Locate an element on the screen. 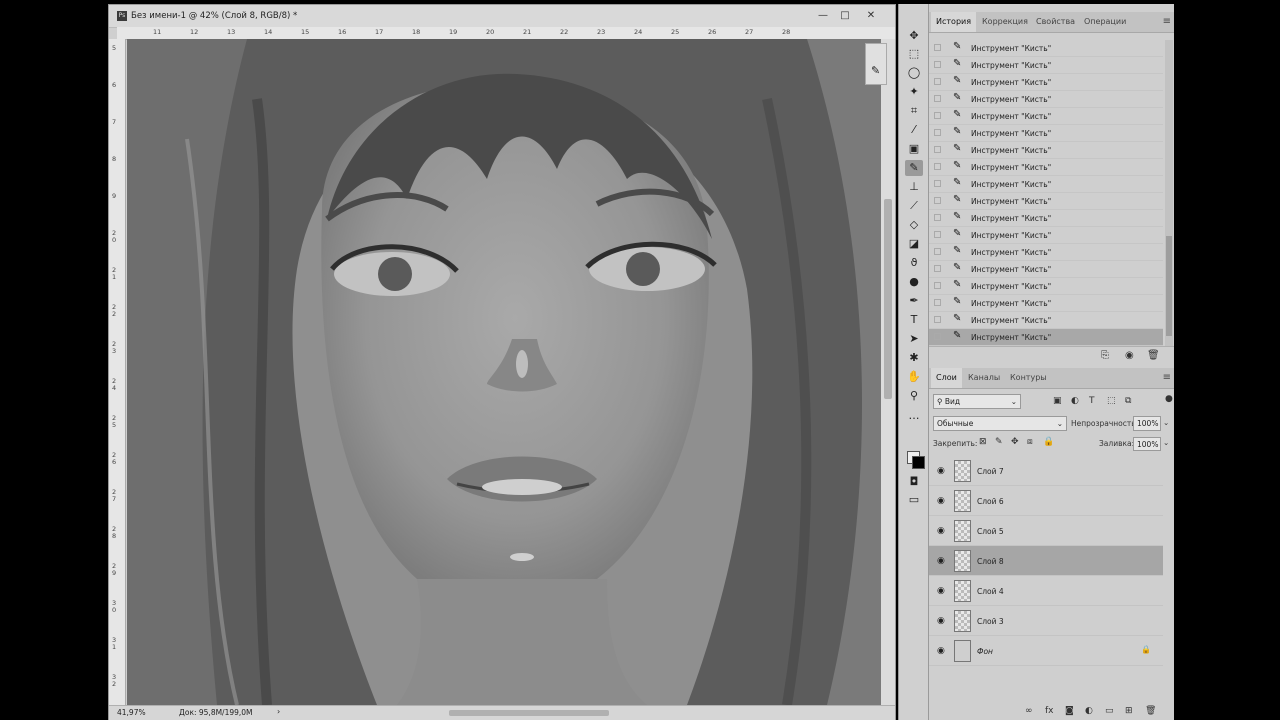  history-scrollbar is located at coordinates (1169, 193).